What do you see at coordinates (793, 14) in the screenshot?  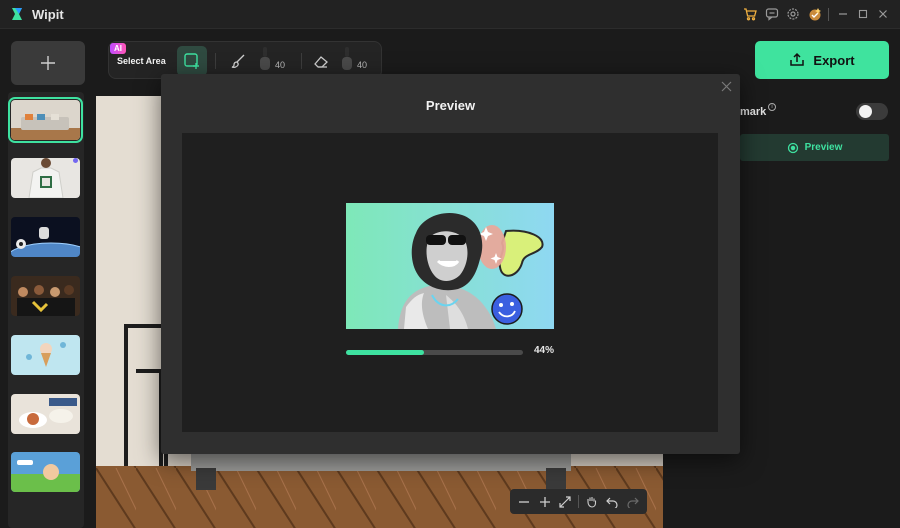 I see `settings-icon` at bounding box center [793, 14].